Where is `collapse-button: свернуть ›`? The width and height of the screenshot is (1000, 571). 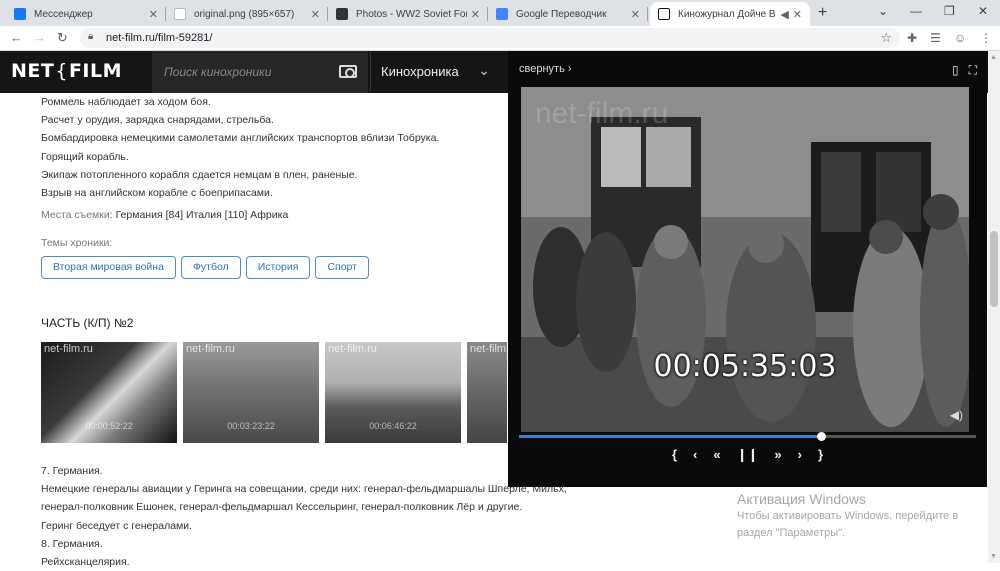
collapse-button: свернуть › is located at coordinates (545, 69).